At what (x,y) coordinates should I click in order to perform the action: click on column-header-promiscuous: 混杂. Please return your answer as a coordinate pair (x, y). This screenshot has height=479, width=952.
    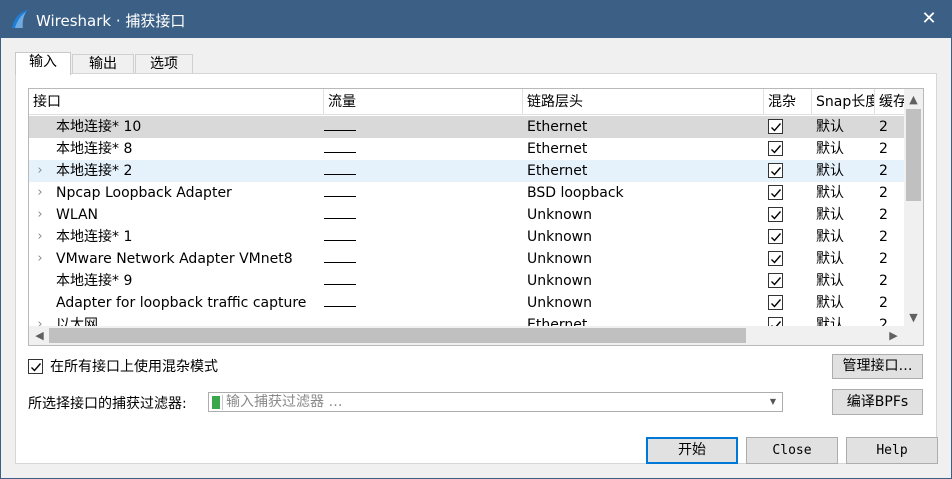
    Looking at the image, I should click on (788, 102).